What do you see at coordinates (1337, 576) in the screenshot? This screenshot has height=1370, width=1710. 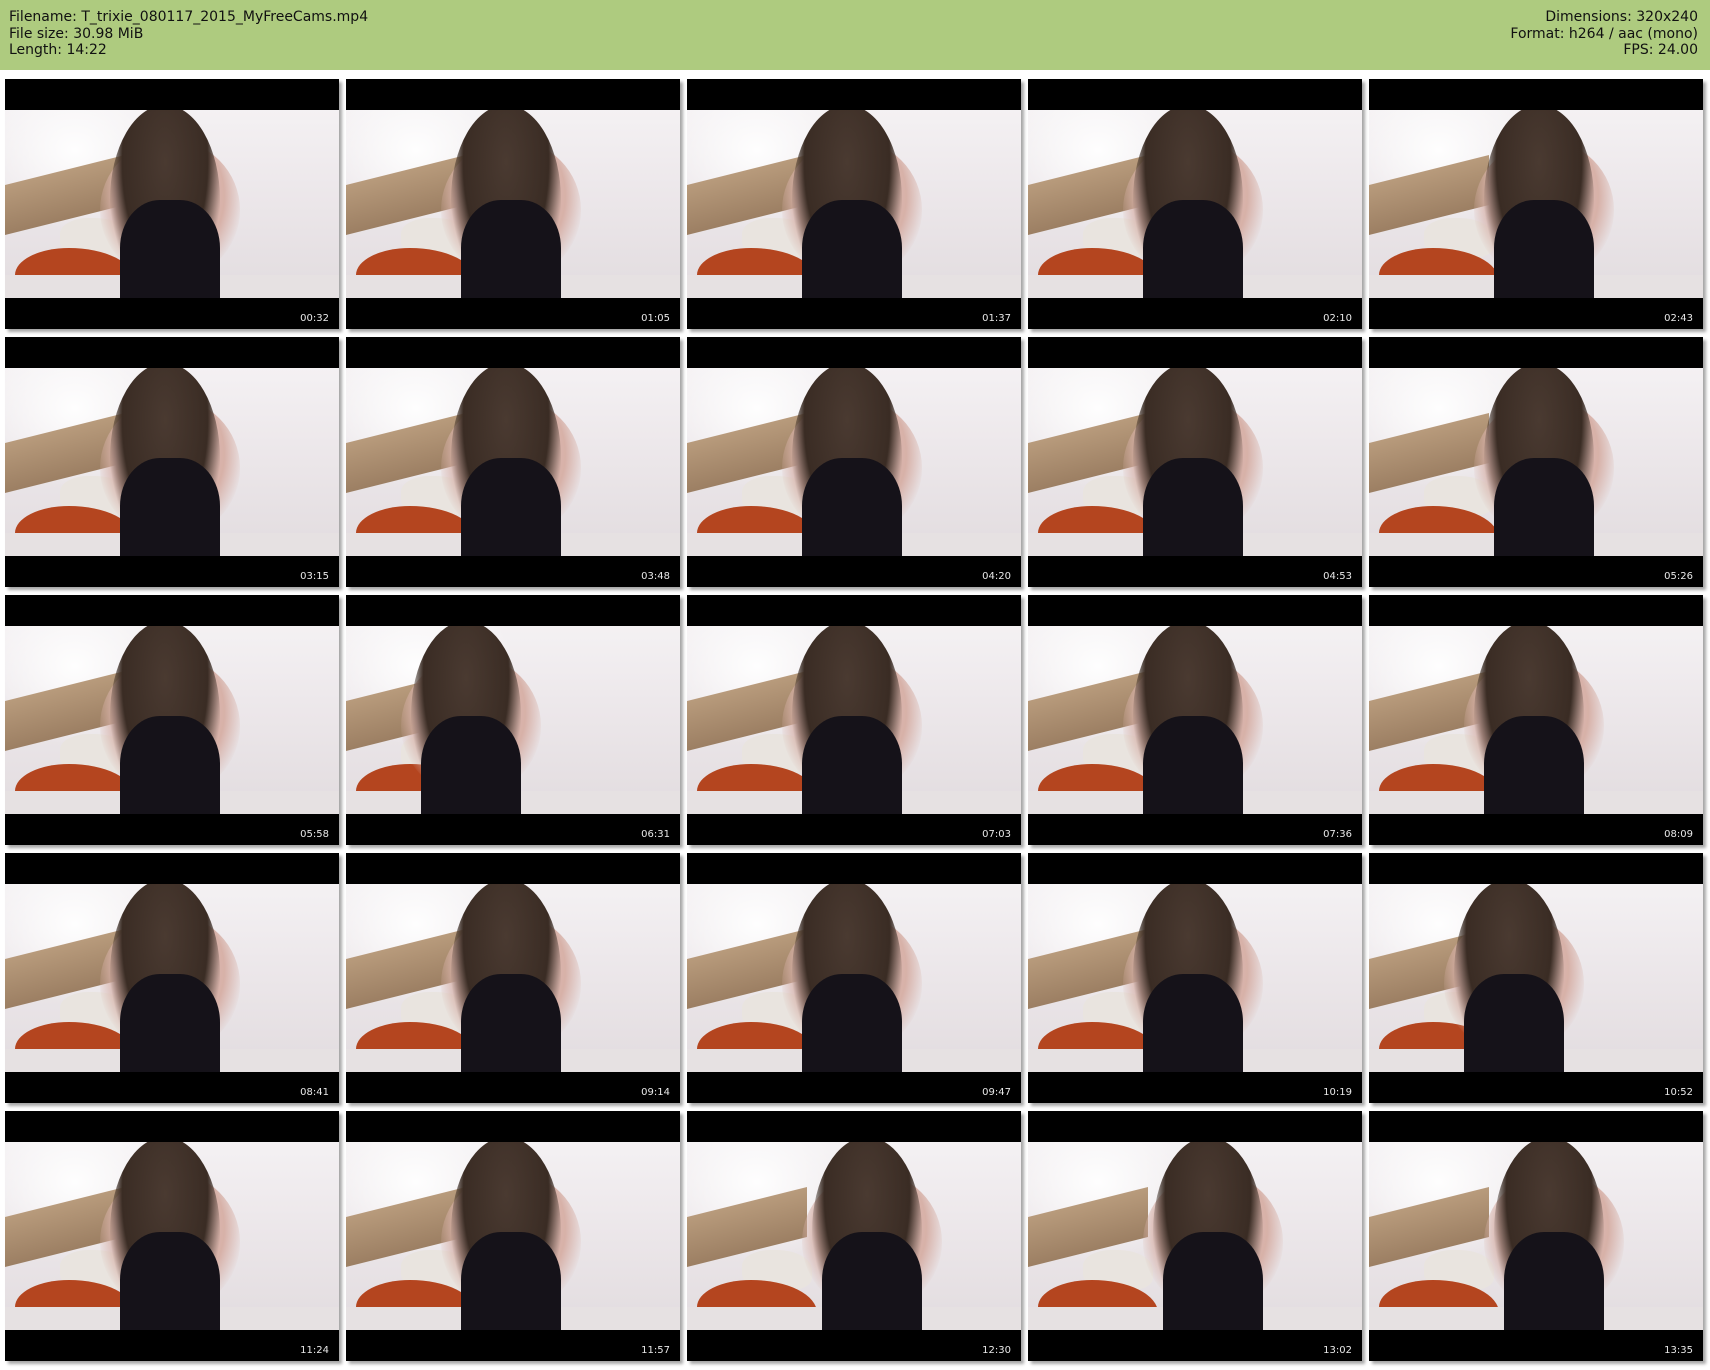 I see `thumbnail-timestamp: 04:53` at bounding box center [1337, 576].